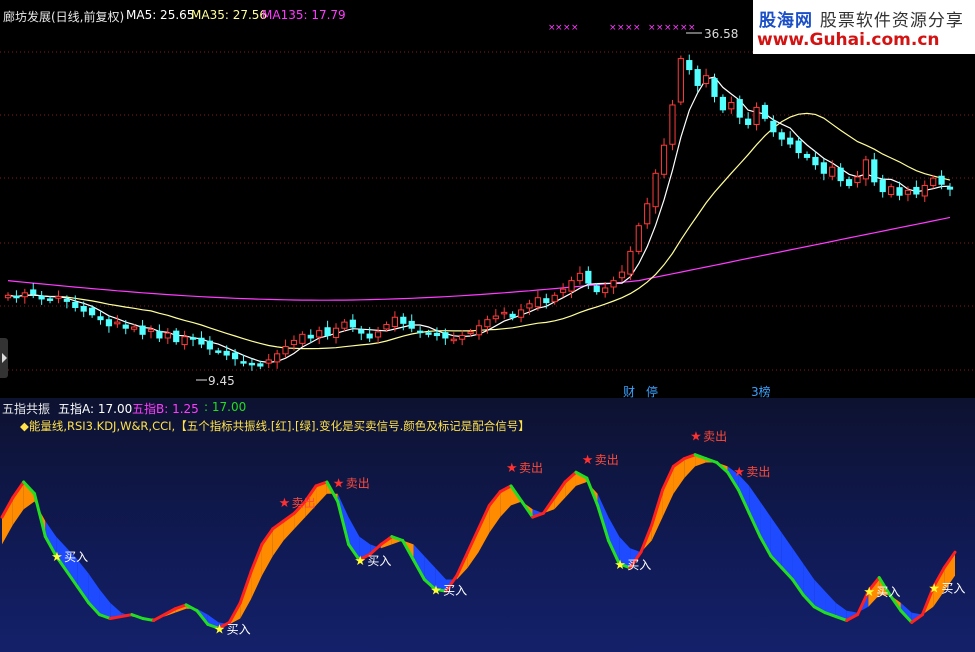 The width and height of the screenshot is (975, 652). Describe the element at coordinates (229, 15) in the screenshot. I see `ma35-label: MA35: 27.56` at that location.